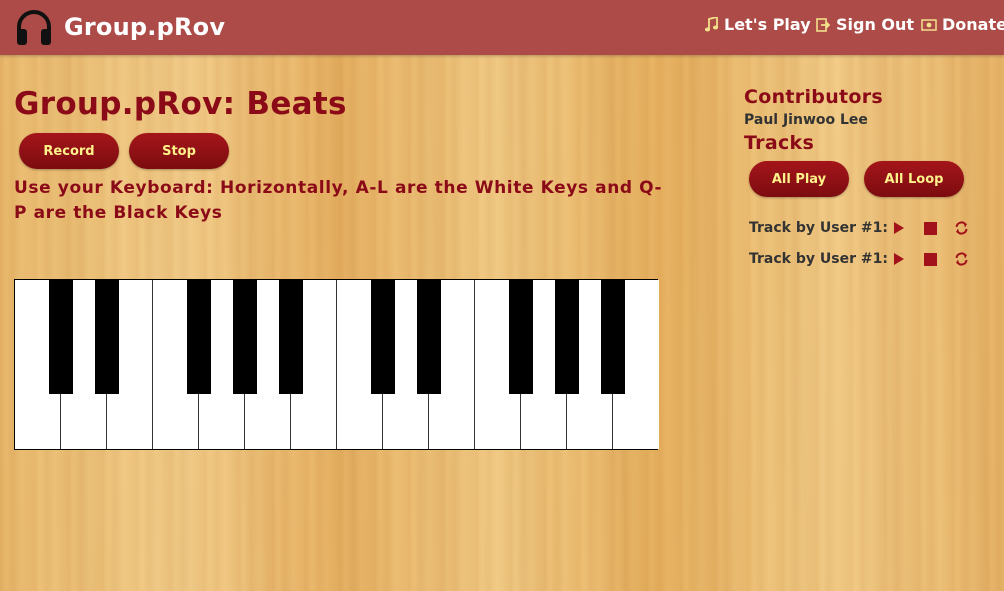  Describe the element at coordinates (914, 179) in the screenshot. I see `all-loop-button: All Loop` at that location.